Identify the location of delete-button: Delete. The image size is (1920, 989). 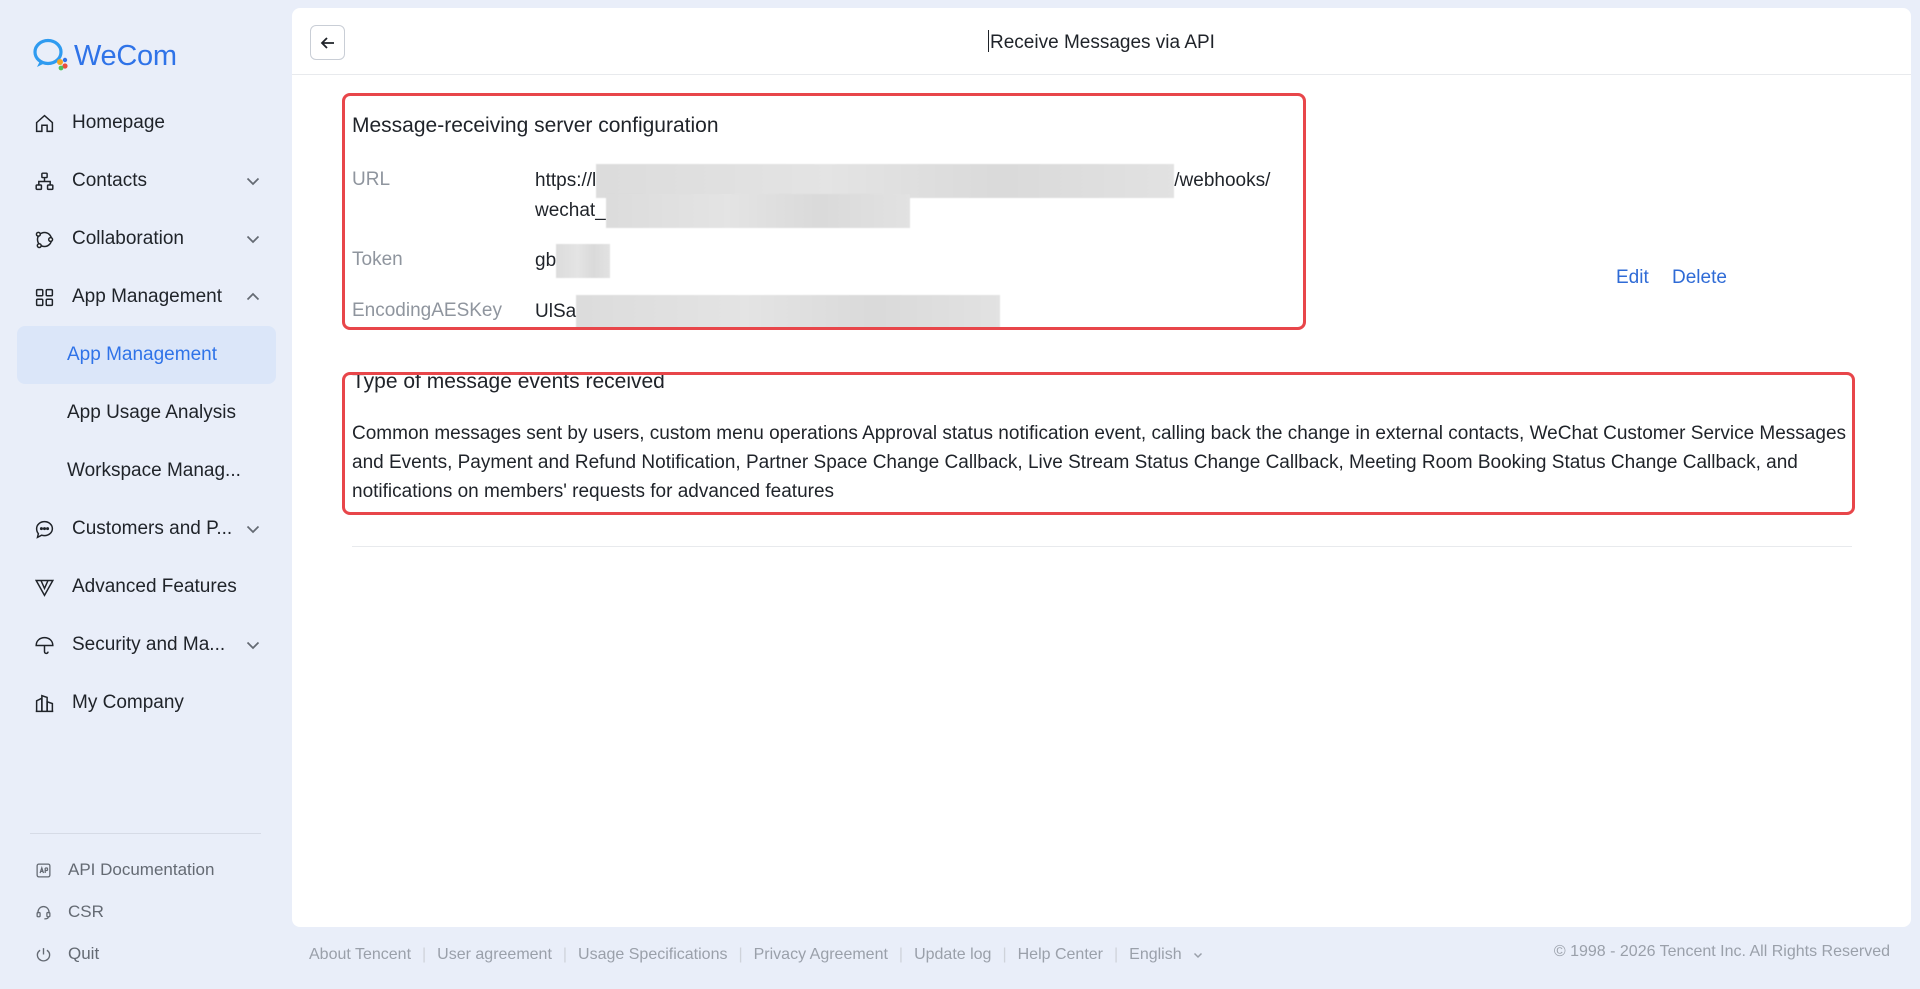
(1699, 278).